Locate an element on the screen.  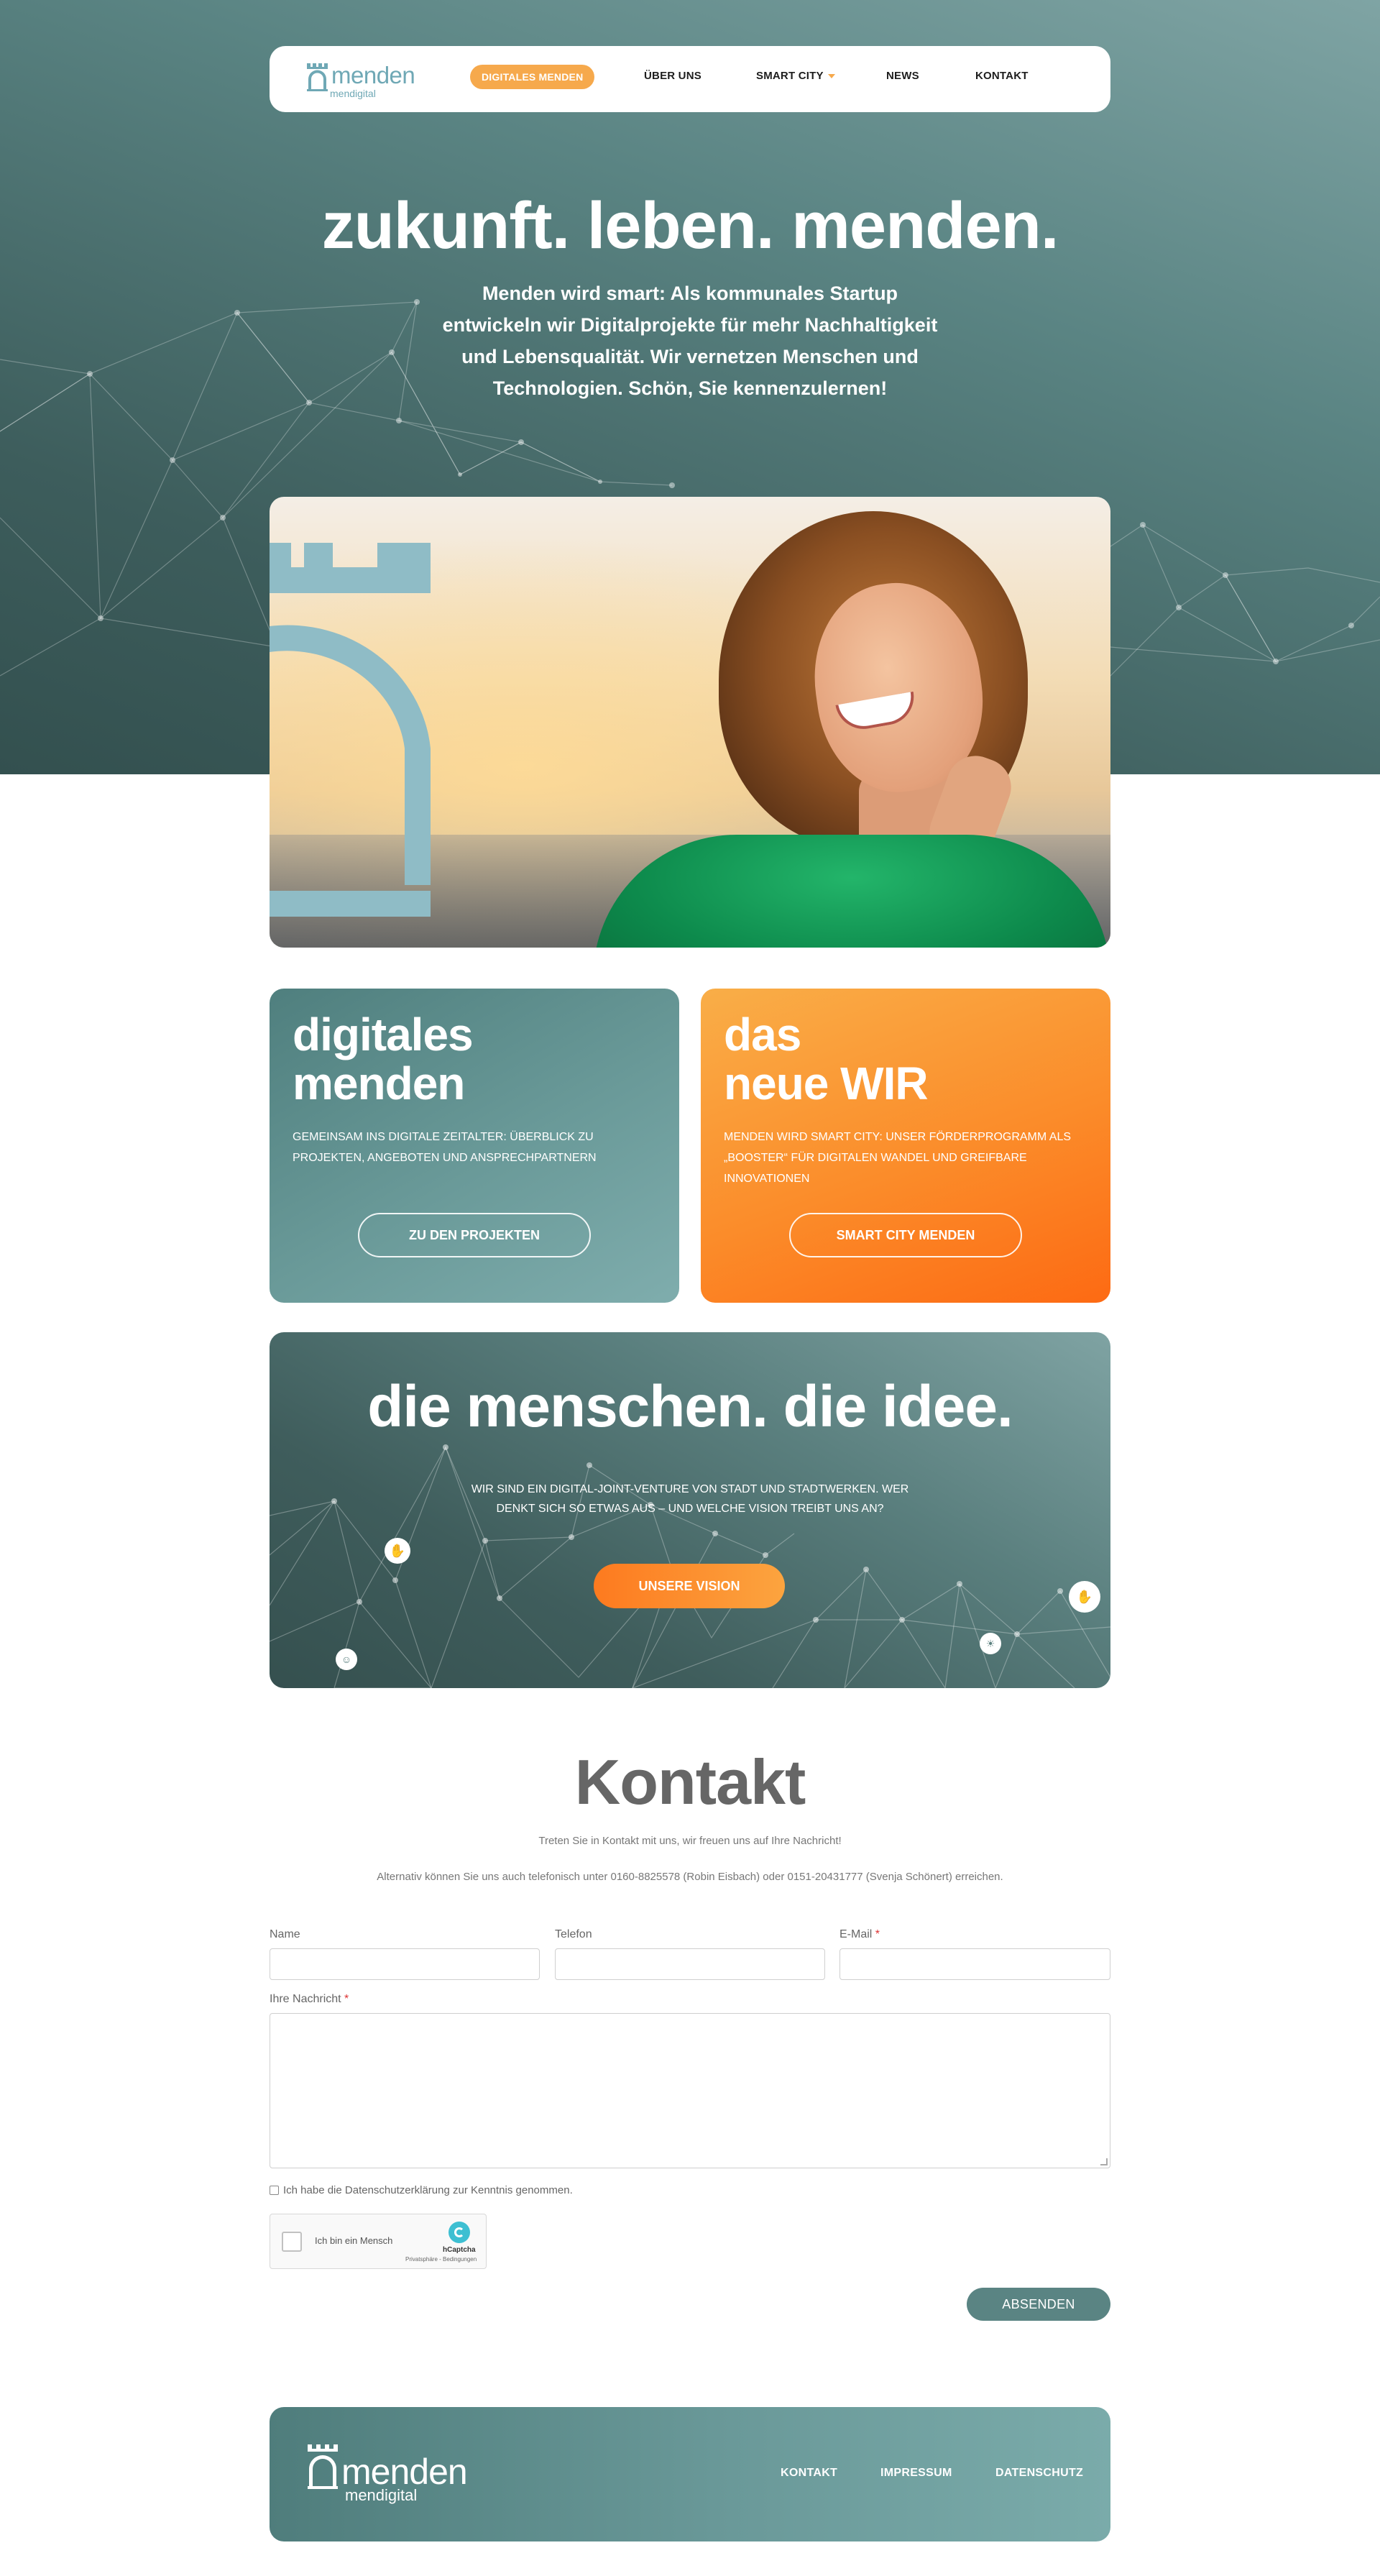
card-title: digitales menden is located at coordinates (383, 1059).